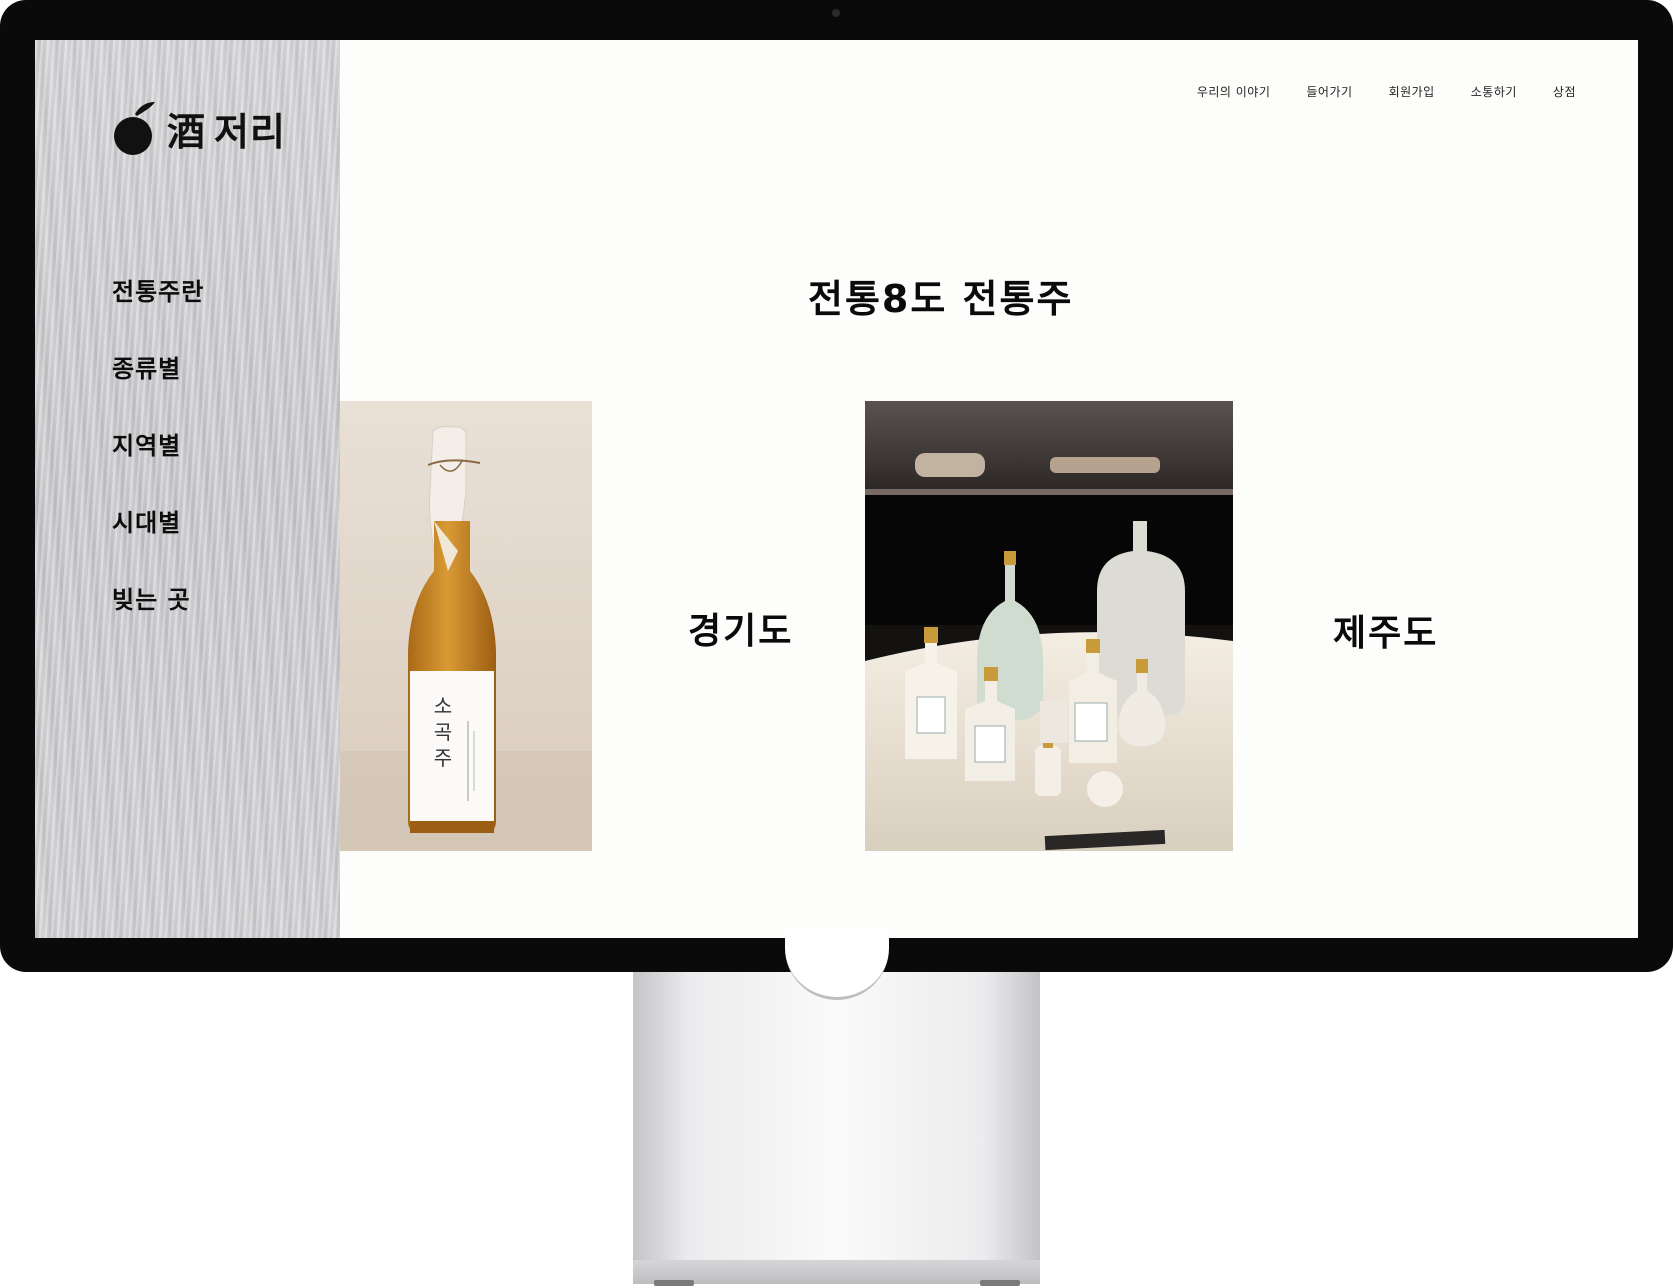 This screenshot has height=1288, width=1673. Describe the element at coordinates (1329, 92) in the screenshot. I see `top-nav-enter: 들어가기` at that location.